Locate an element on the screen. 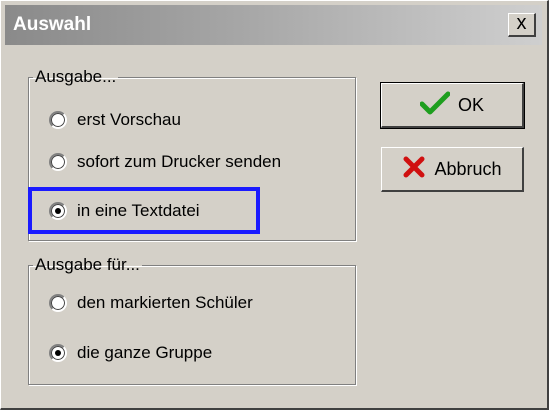 This screenshot has height=410, width=549. radio-ganze-gruppe: die ganze Gruppe is located at coordinates (130, 353).